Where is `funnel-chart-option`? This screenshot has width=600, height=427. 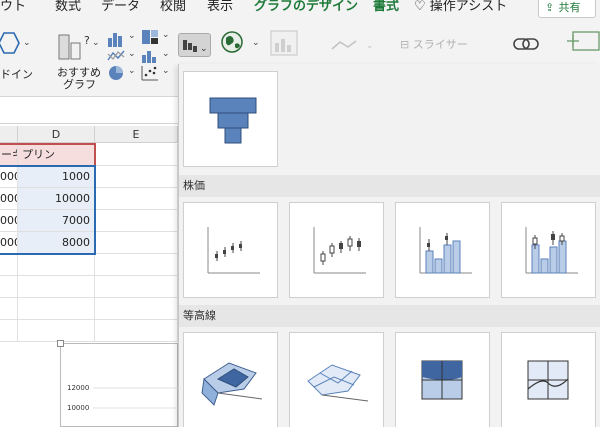
funnel-chart-option is located at coordinates (230, 119).